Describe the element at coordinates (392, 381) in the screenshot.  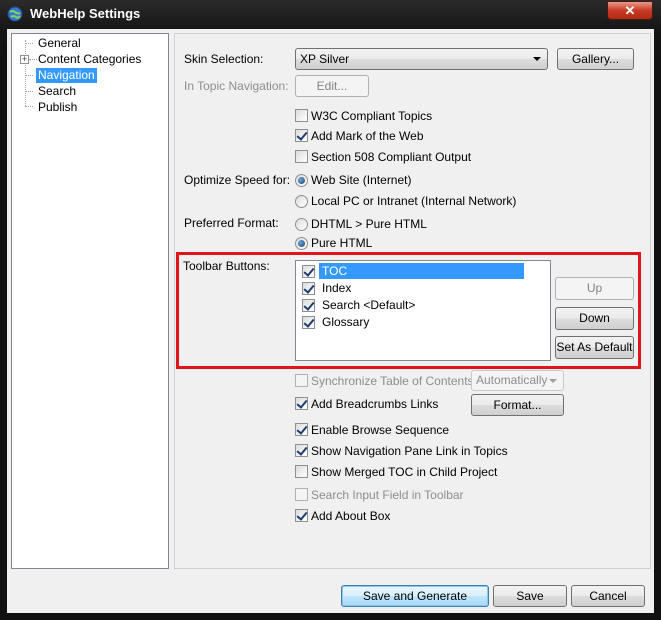
I see `sync-toc-label: Synchronize Table of Contents` at that location.